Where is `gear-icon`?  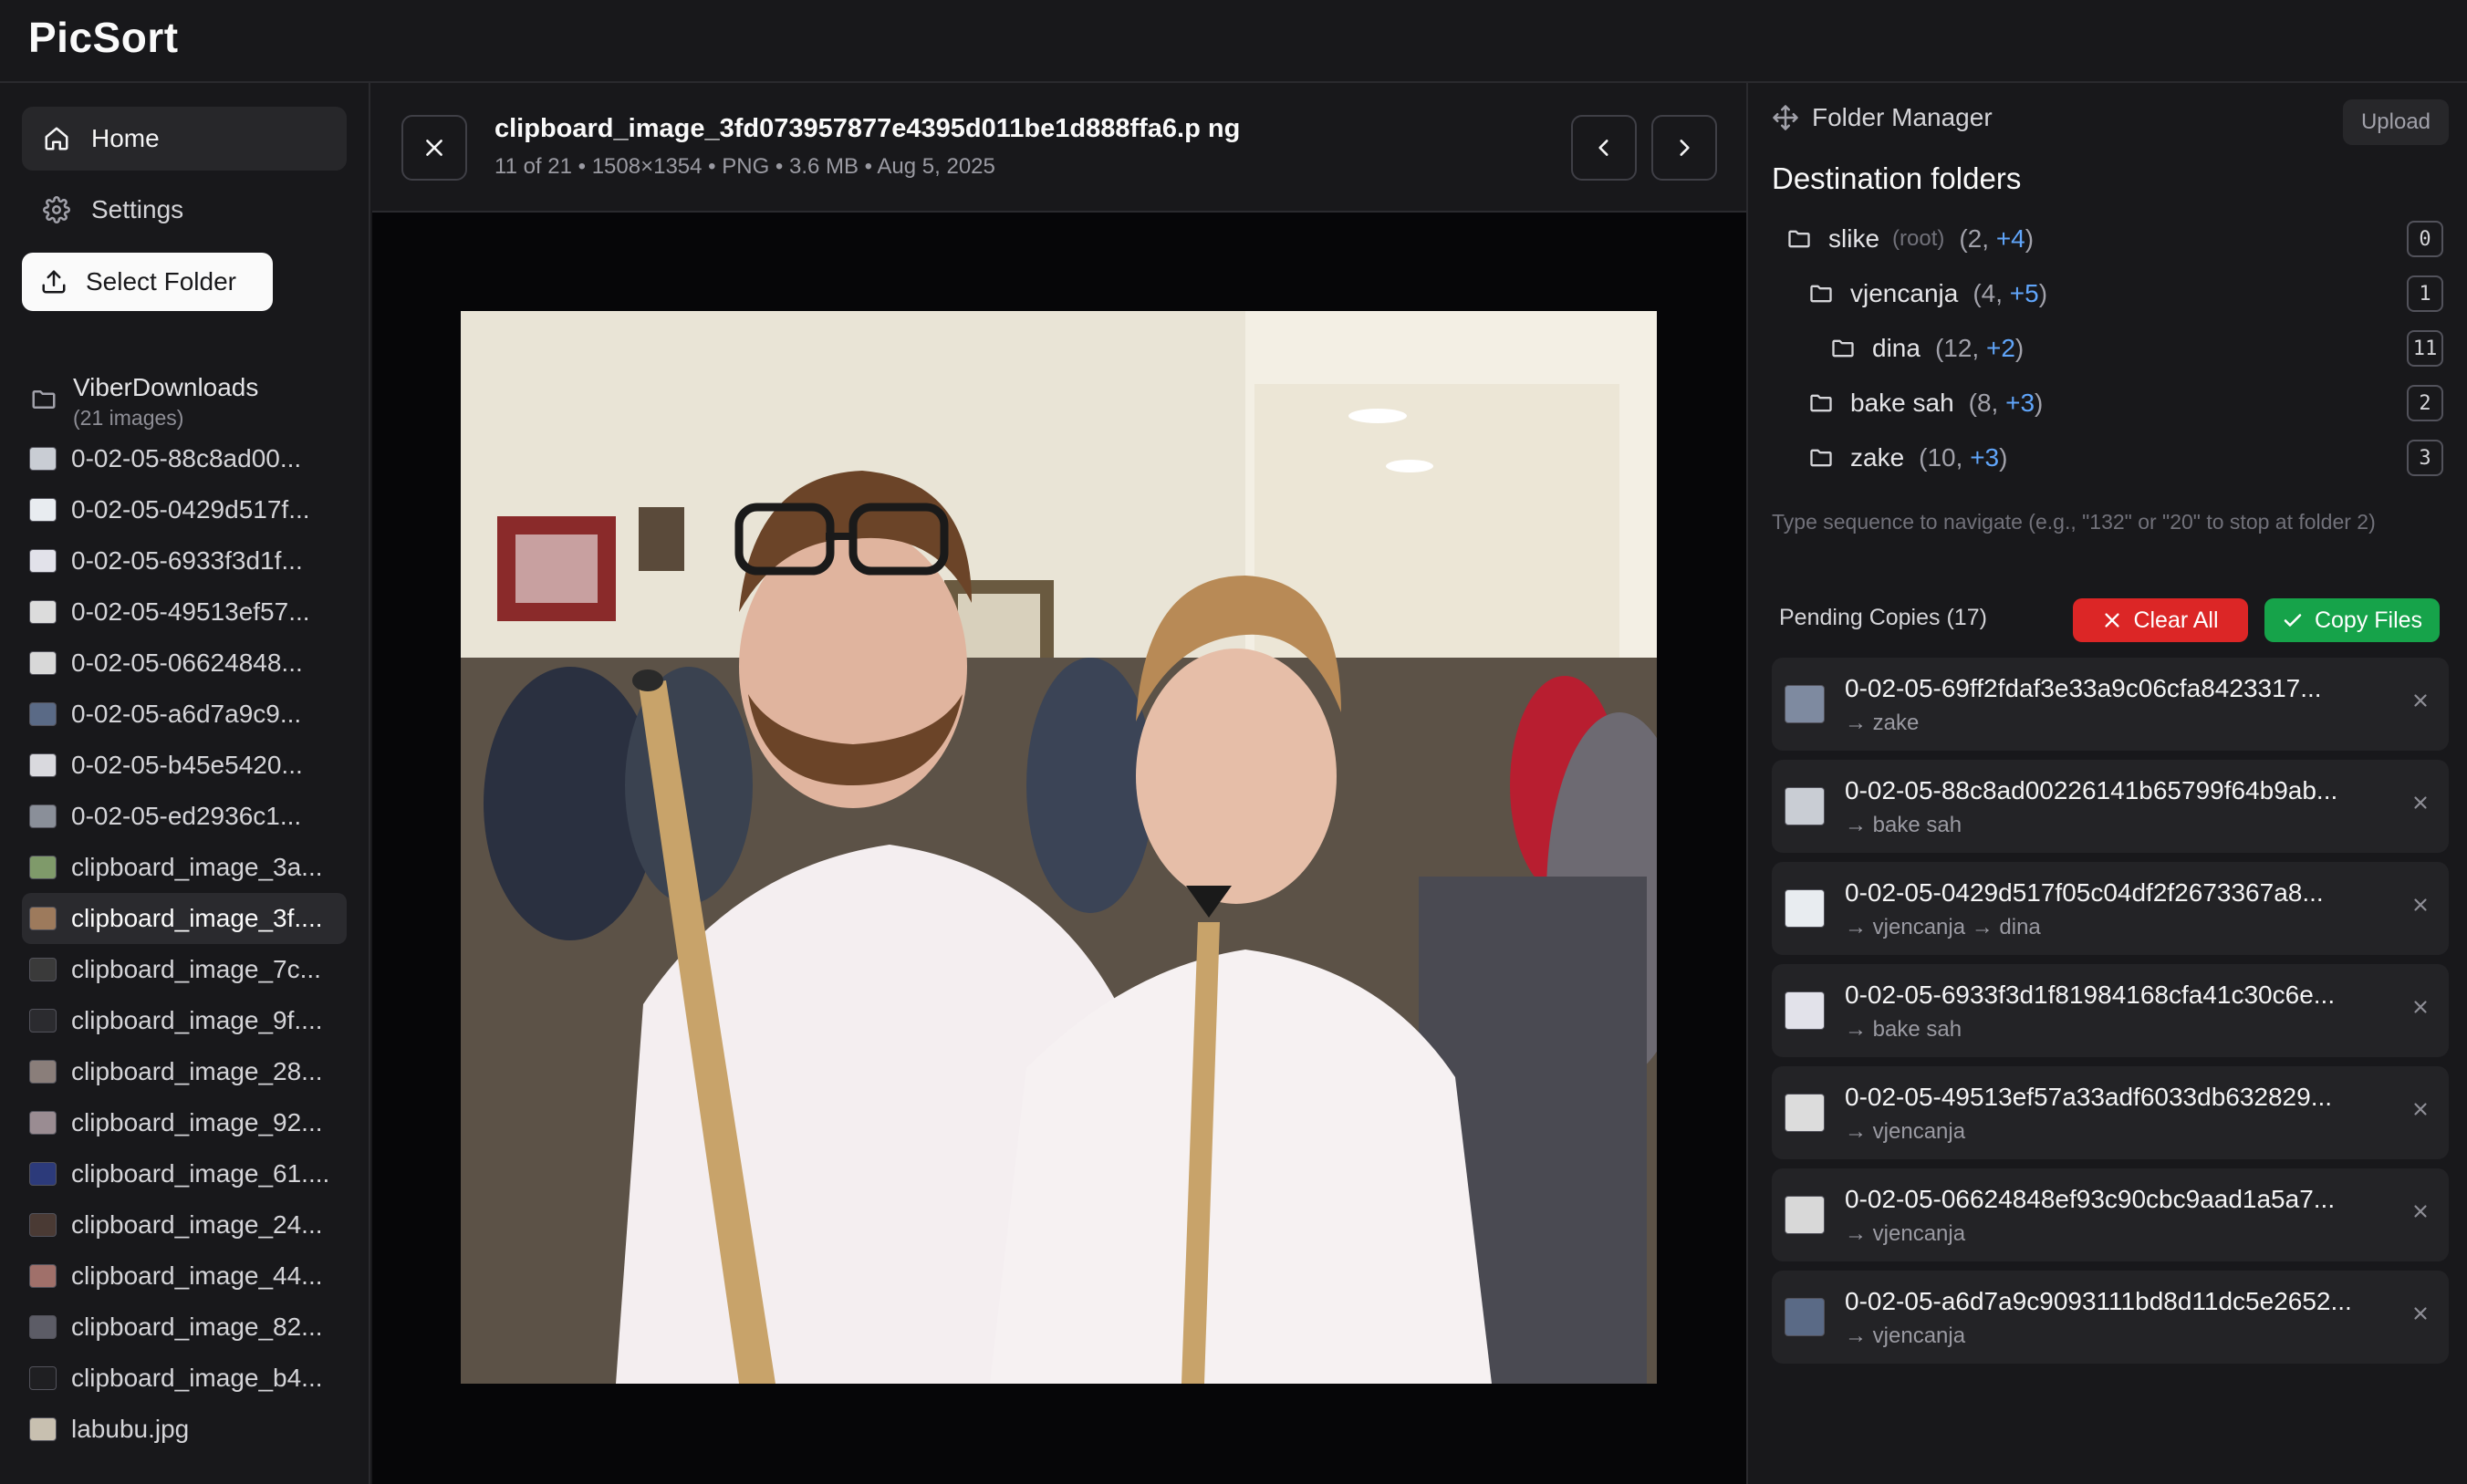
gear-icon is located at coordinates (57, 210).